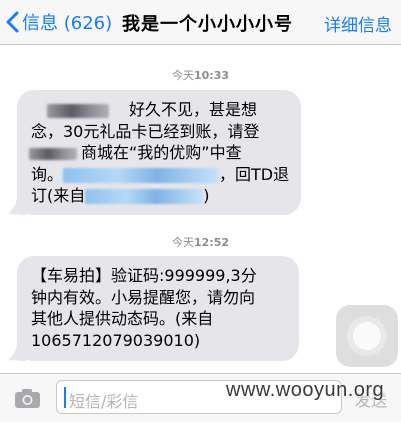 The height and width of the screenshot is (422, 401). What do you see at coordinates (144, 196) in the screenshot?
I see `redacted-sender-blur` at bounding box center [144, 196].